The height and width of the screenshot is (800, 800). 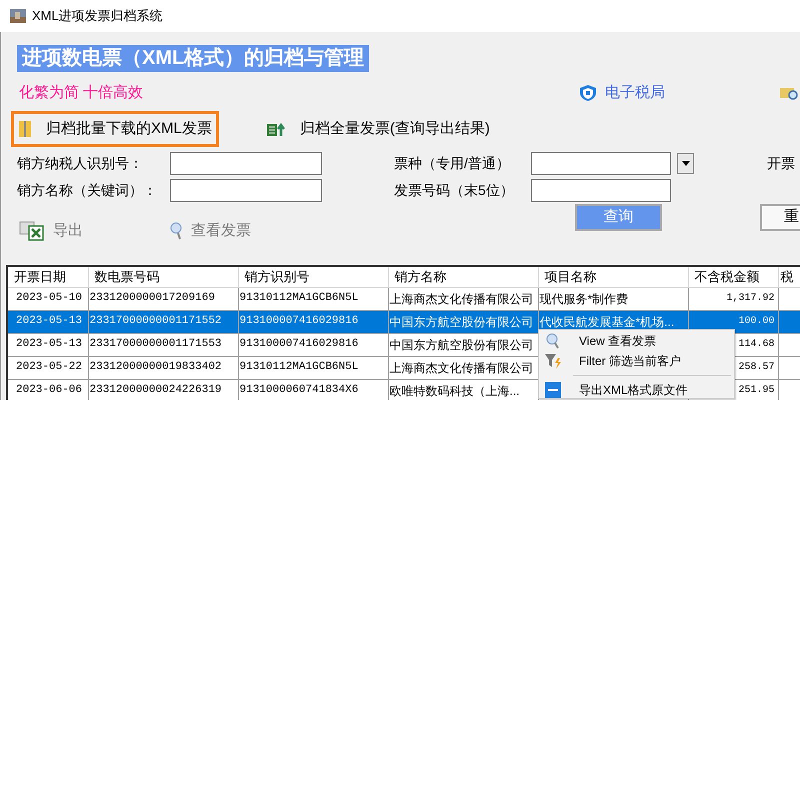 I want to click on table-cell: 23317000000001171553, so click(x=163, y=344).